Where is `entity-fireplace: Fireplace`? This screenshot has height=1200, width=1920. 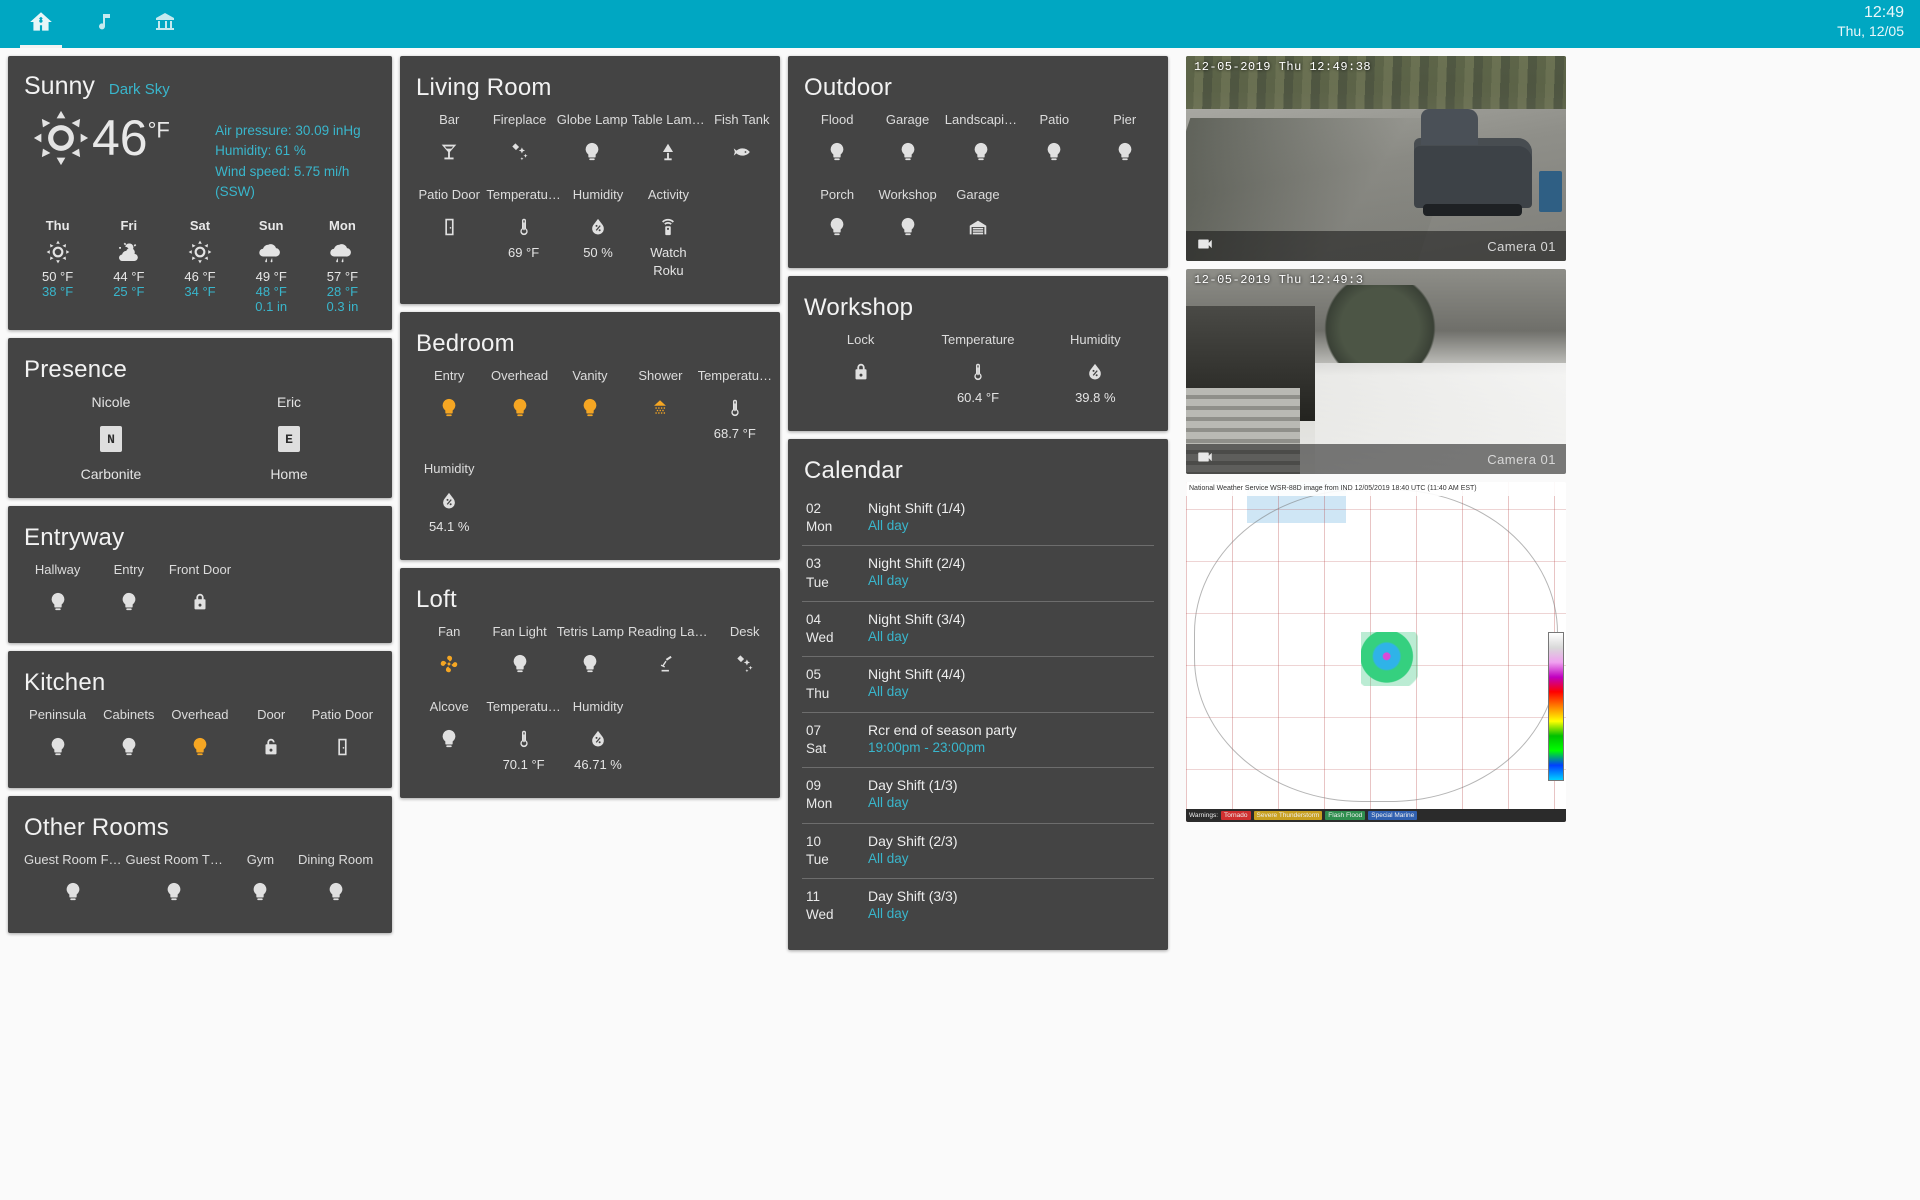 entity-fireplace: Fireplace is located at coordinates (519, 142).